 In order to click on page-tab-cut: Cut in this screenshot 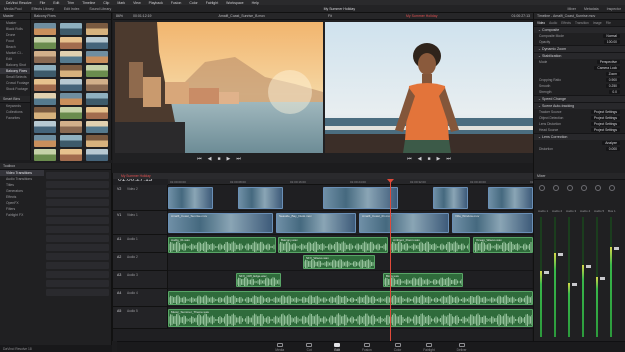, I will do `click(309, 347)`.